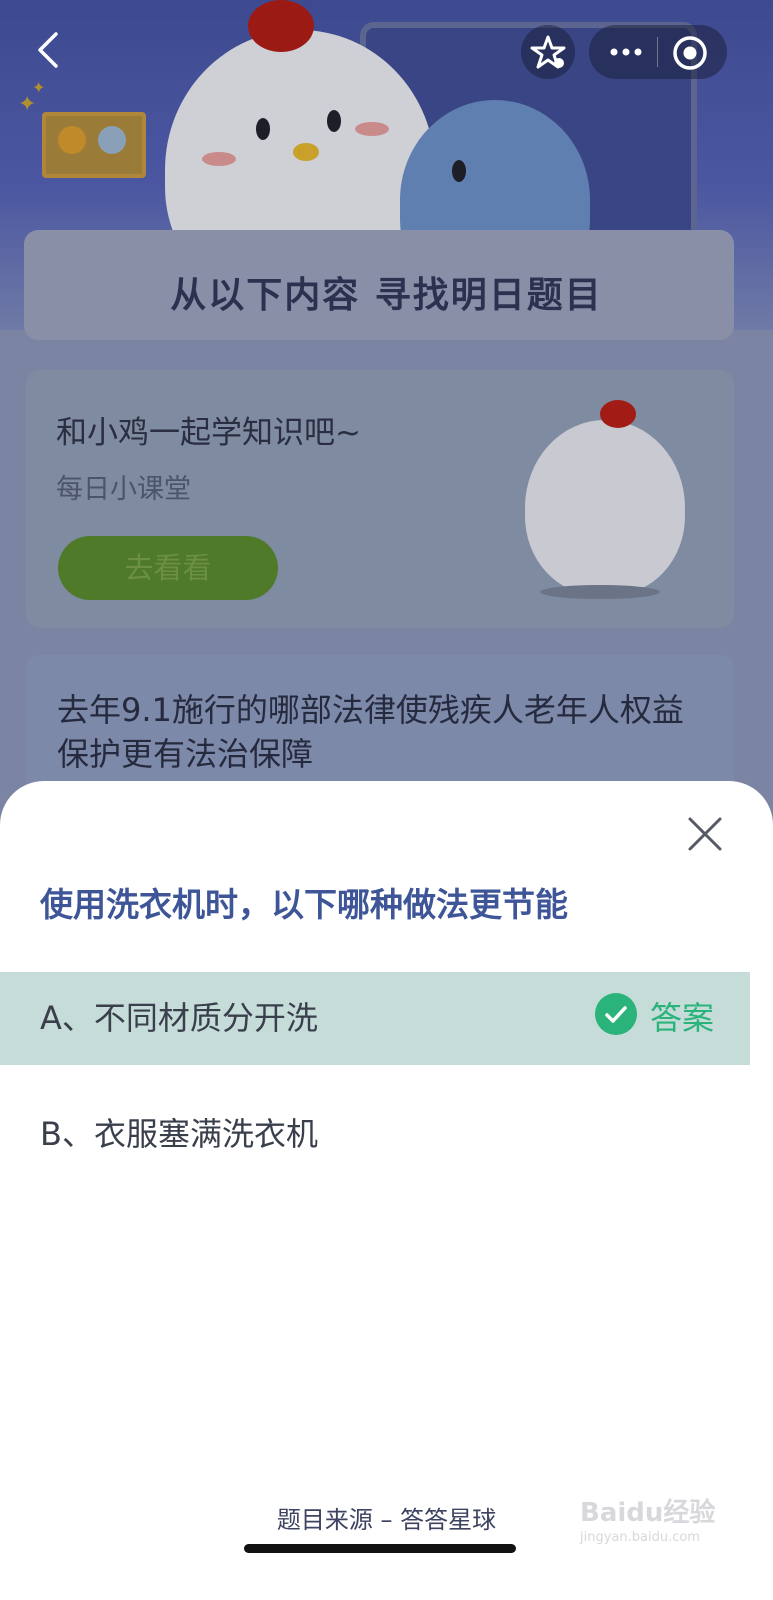 The image size is (773, 1600). Describe the element at coordinates (600, 592) in the screenshot. I see `chicken-shadow` at that location.